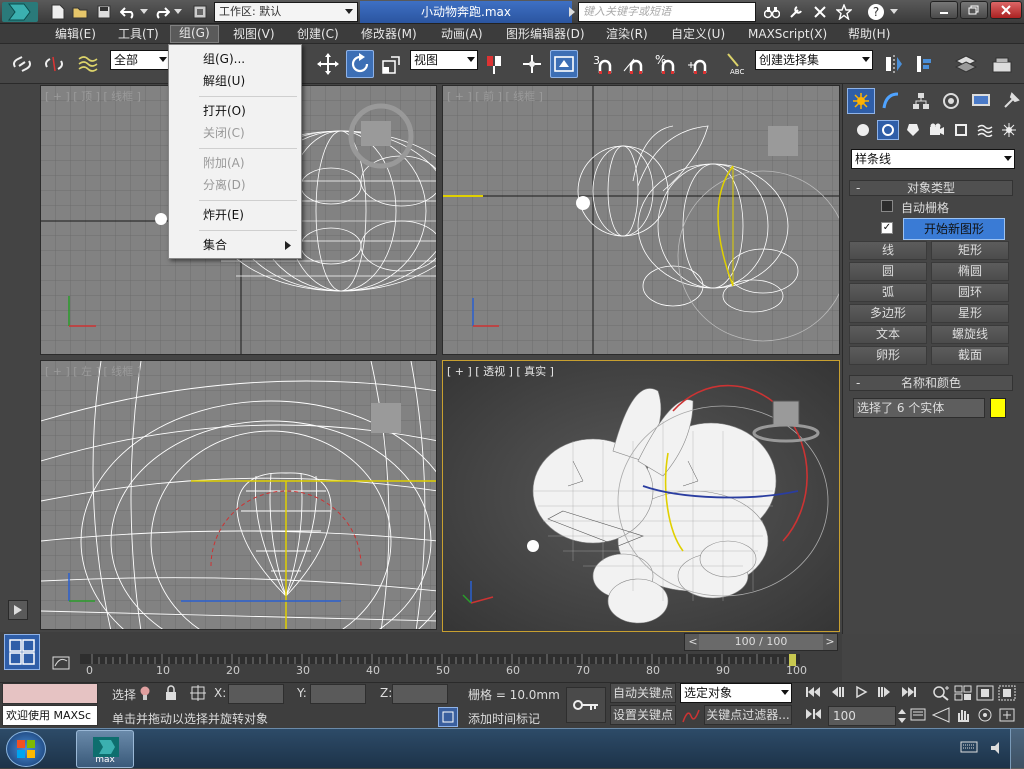 The image size is (1024, 769). What do you see at coordinates (22, 64) in the screenshot?
I see `link-icon` at bounding box center [22, 64].